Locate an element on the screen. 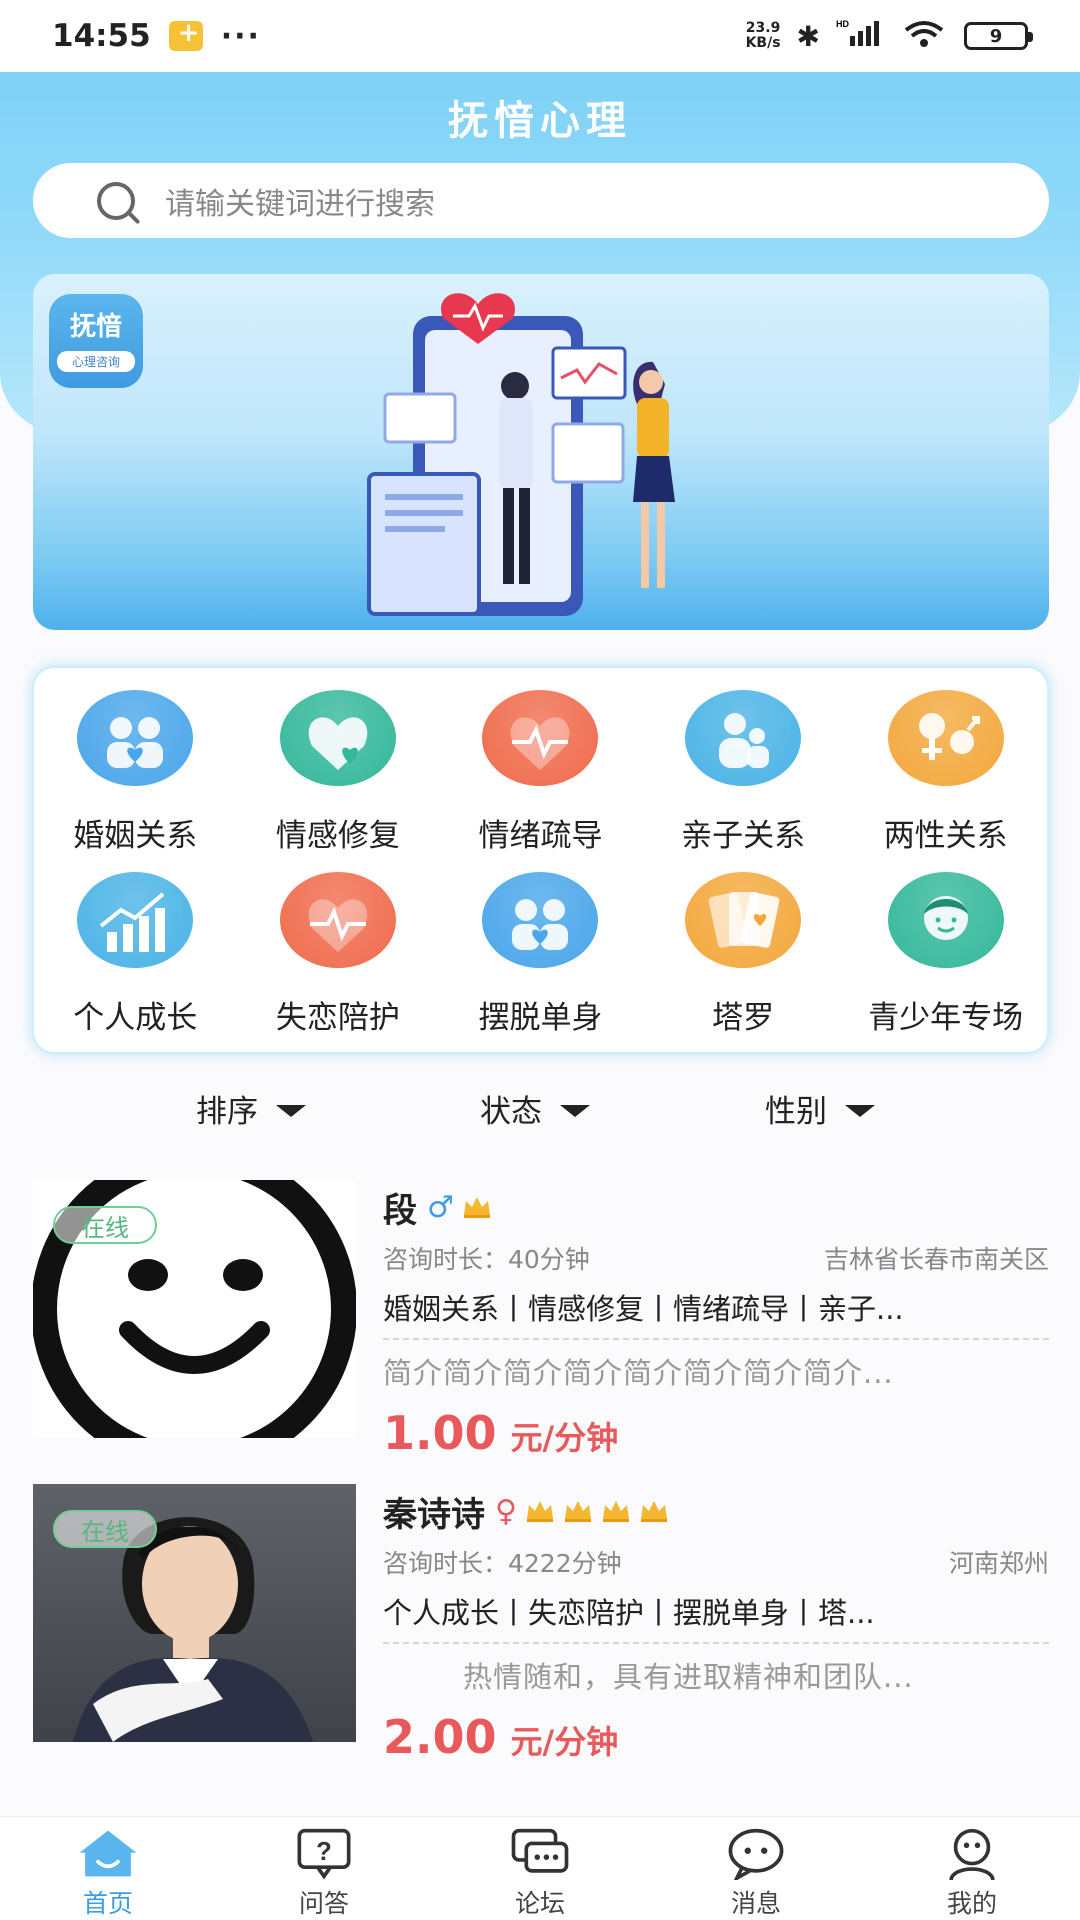 The height and width of the screenshot is (1920, 1080). question-icon: ? is located at coordinates (324, 1854).